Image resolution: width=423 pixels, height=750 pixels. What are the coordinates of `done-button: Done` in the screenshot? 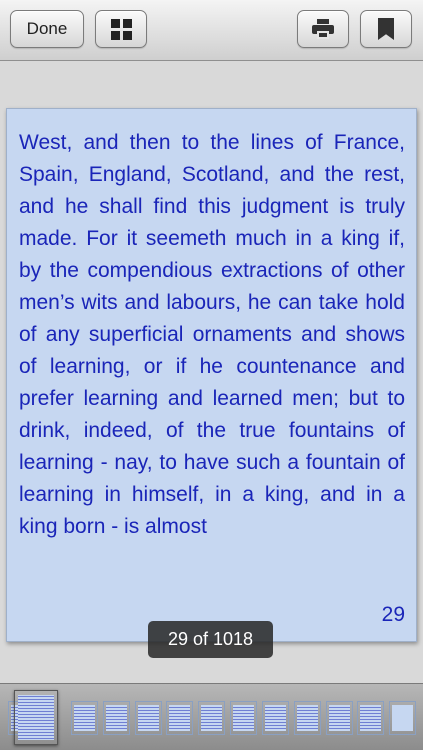 It's located at (47, 29).